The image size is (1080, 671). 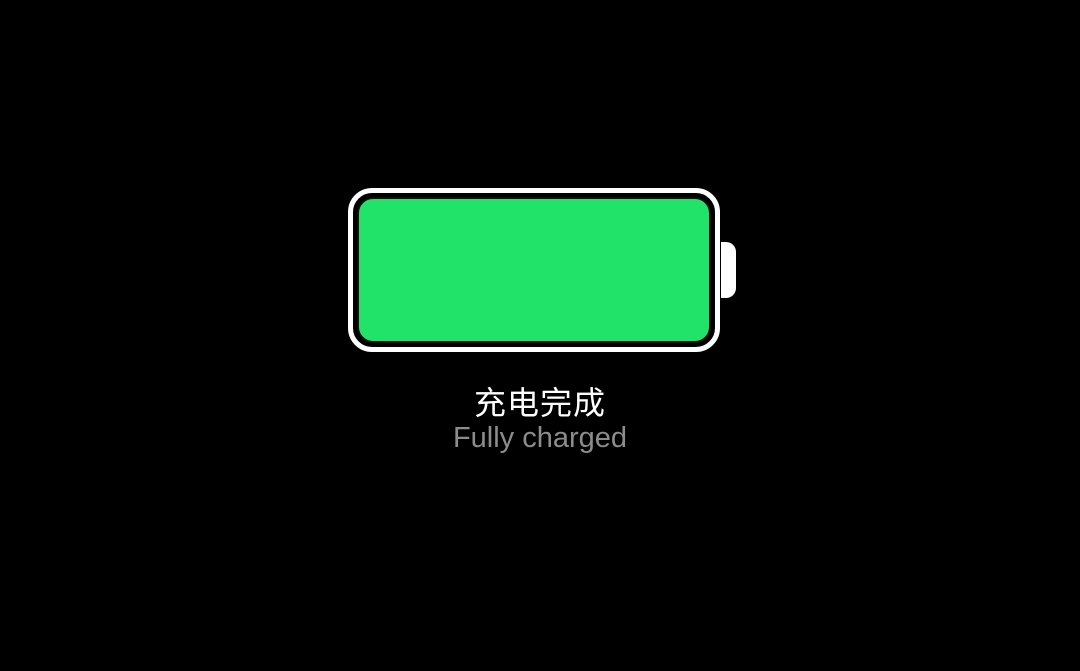 I want to click on battery-full-icon, so click(x=542, y=270).